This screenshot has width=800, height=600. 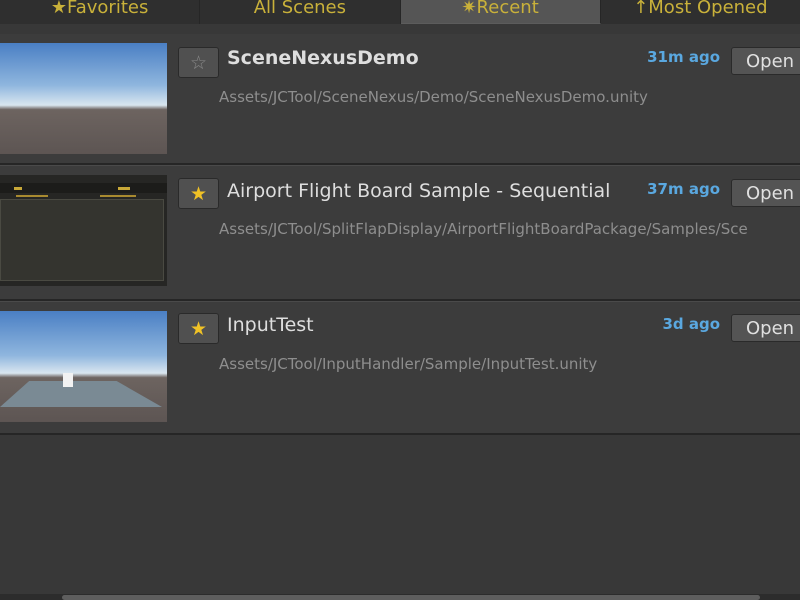 I want to click on last-opened-time: 31m ago, so click(x=683, y=57).